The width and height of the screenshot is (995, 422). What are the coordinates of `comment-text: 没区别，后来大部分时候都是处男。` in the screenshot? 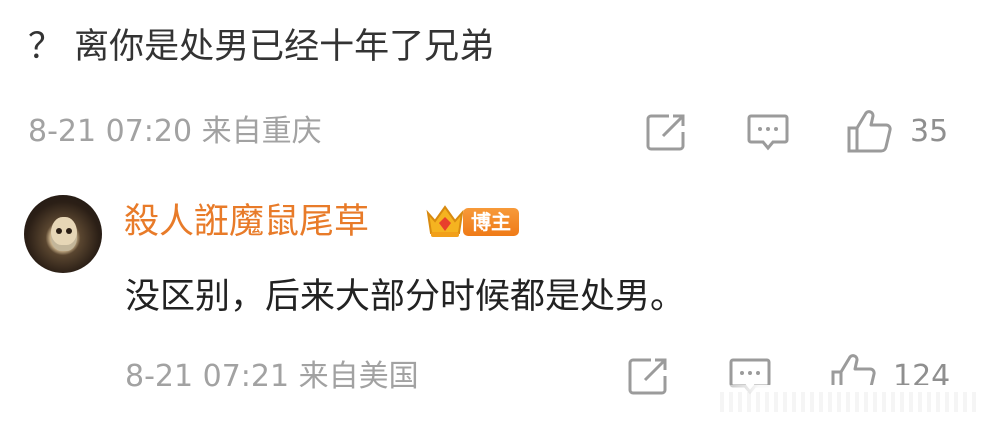 It's located at (405, 297).